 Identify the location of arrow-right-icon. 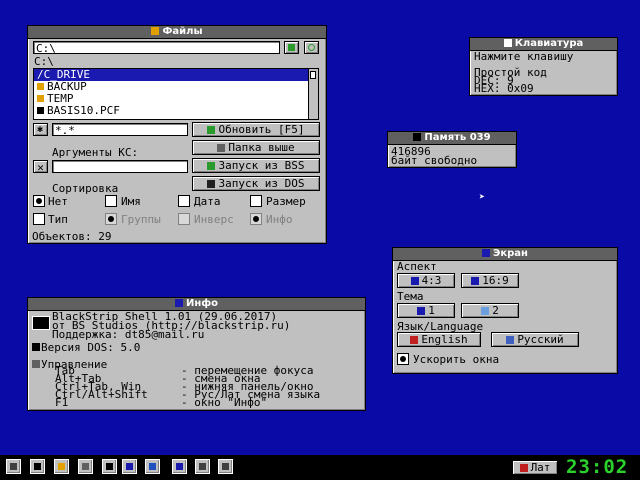
(291, 47).